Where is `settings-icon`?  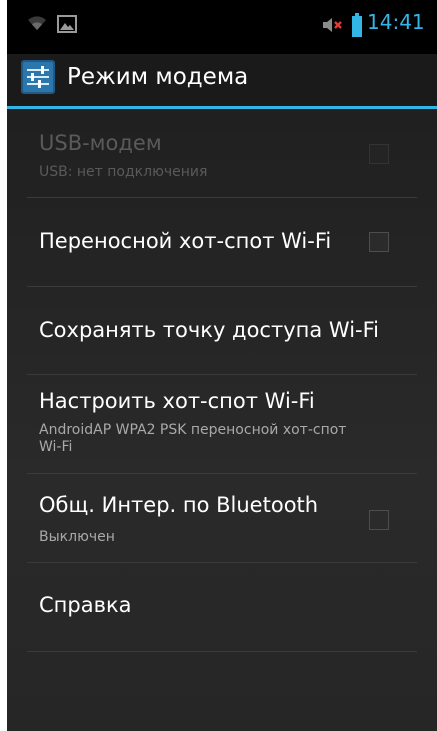
settings-icon is located at coordinates (38, 79).